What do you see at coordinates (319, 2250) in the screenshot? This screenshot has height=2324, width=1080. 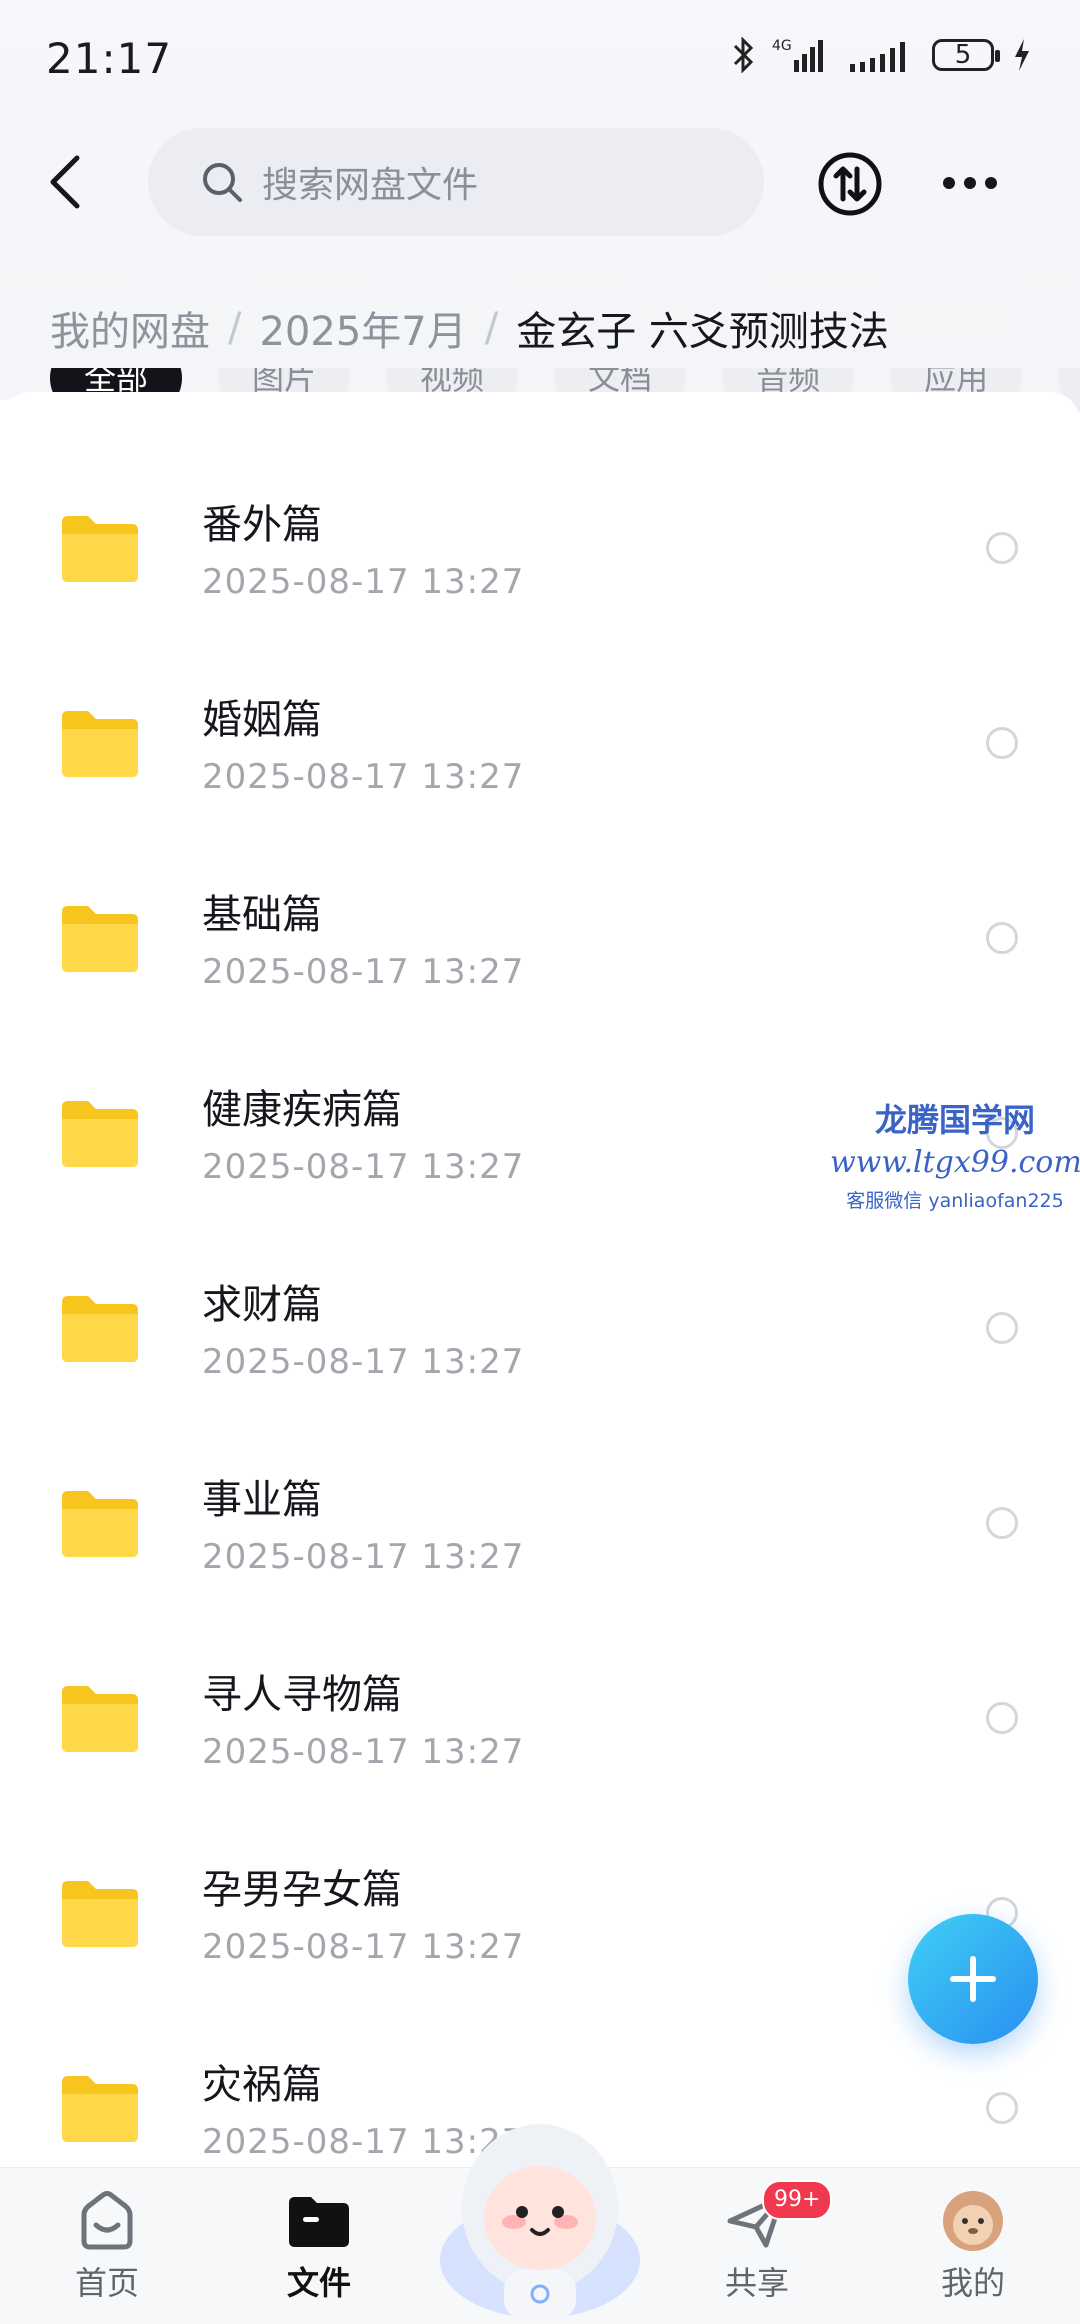 I see `nav-item-files: 文件` at bounding box center [319, 2250].